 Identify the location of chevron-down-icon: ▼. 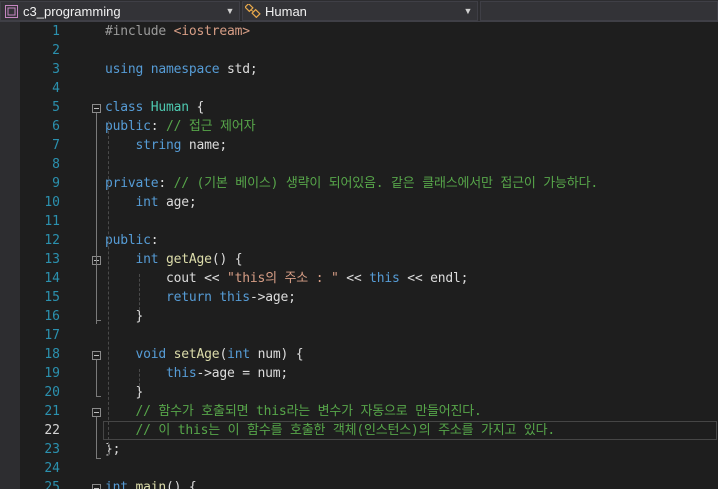
(468, 11).